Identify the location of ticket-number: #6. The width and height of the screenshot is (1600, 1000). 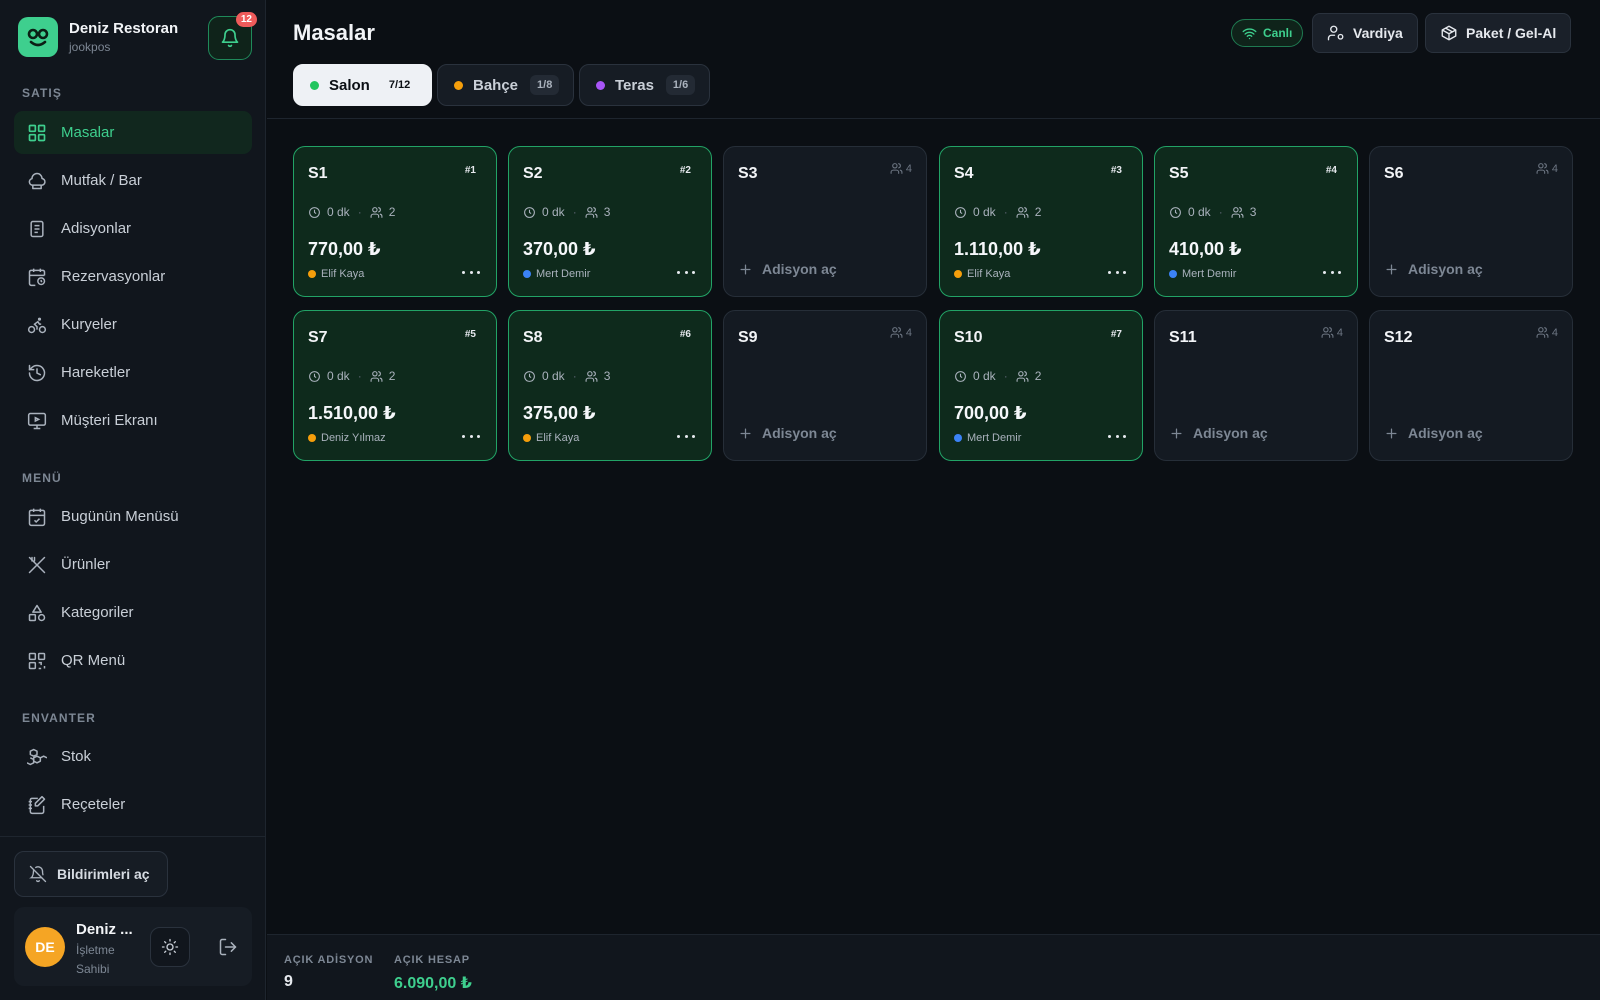
(685, 334).